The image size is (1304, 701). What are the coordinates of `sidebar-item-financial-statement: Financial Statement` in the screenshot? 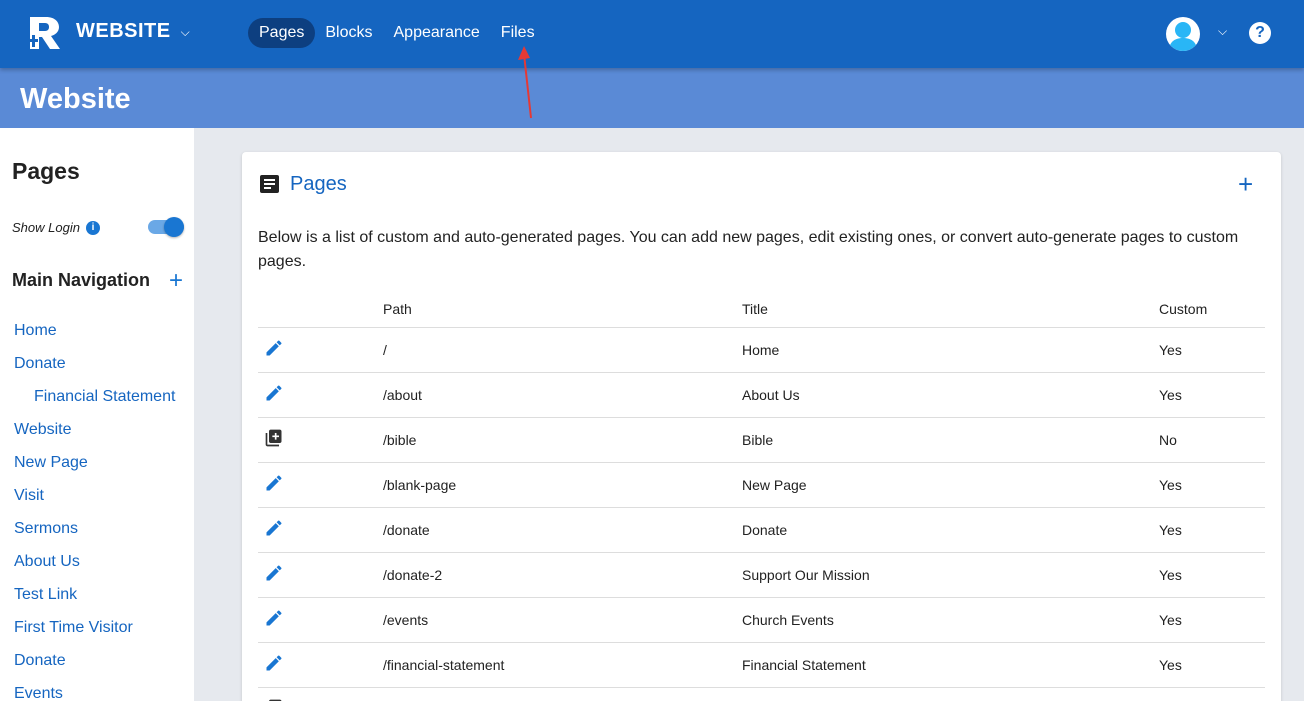 It's located at (94, 401).